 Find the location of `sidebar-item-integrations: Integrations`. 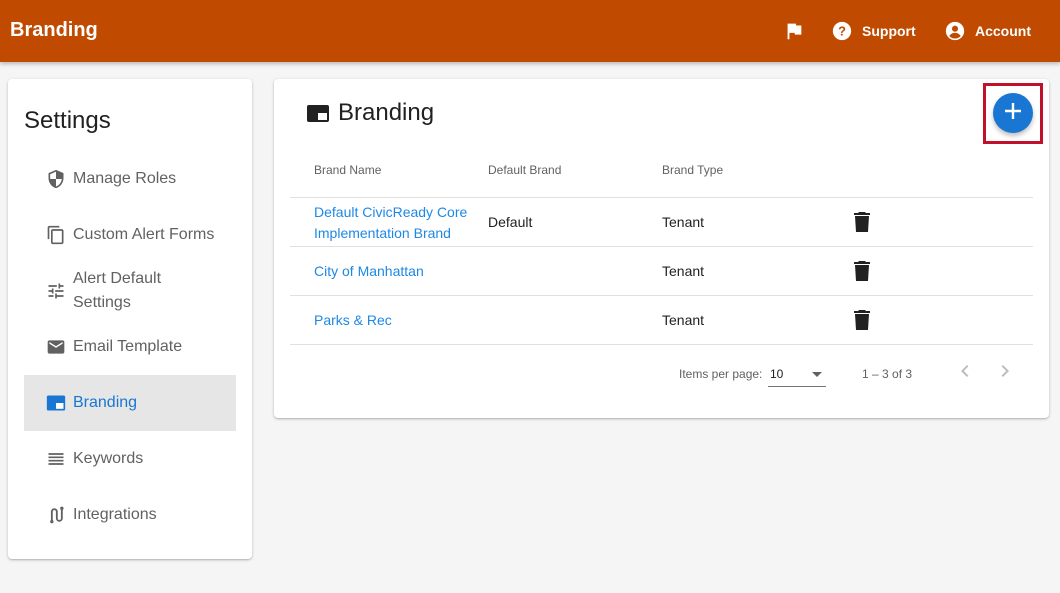

sidebar-item-integrations: Integrations is located at coordinates (130, 515).